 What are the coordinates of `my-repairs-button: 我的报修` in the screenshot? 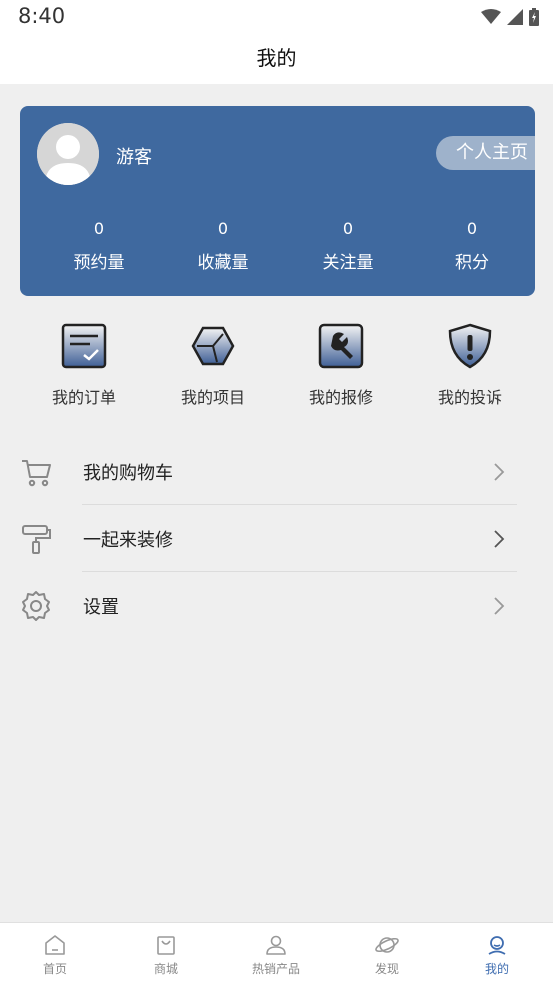 It's located at (341, 365).